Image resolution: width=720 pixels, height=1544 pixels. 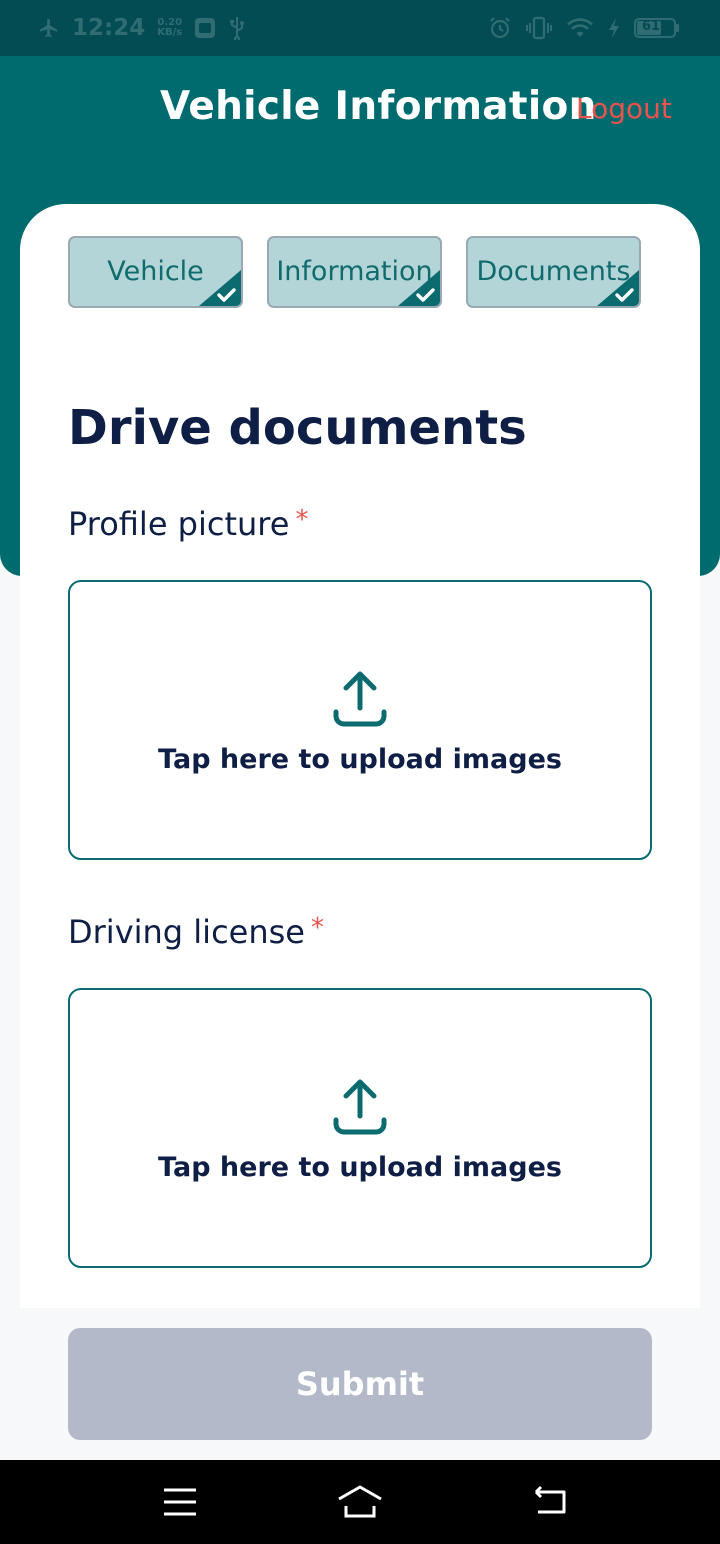 What do you see at coordinates (297, 428) in the screenshot?
I see `section-title: Drive documents` at bounding box center [297, 428].